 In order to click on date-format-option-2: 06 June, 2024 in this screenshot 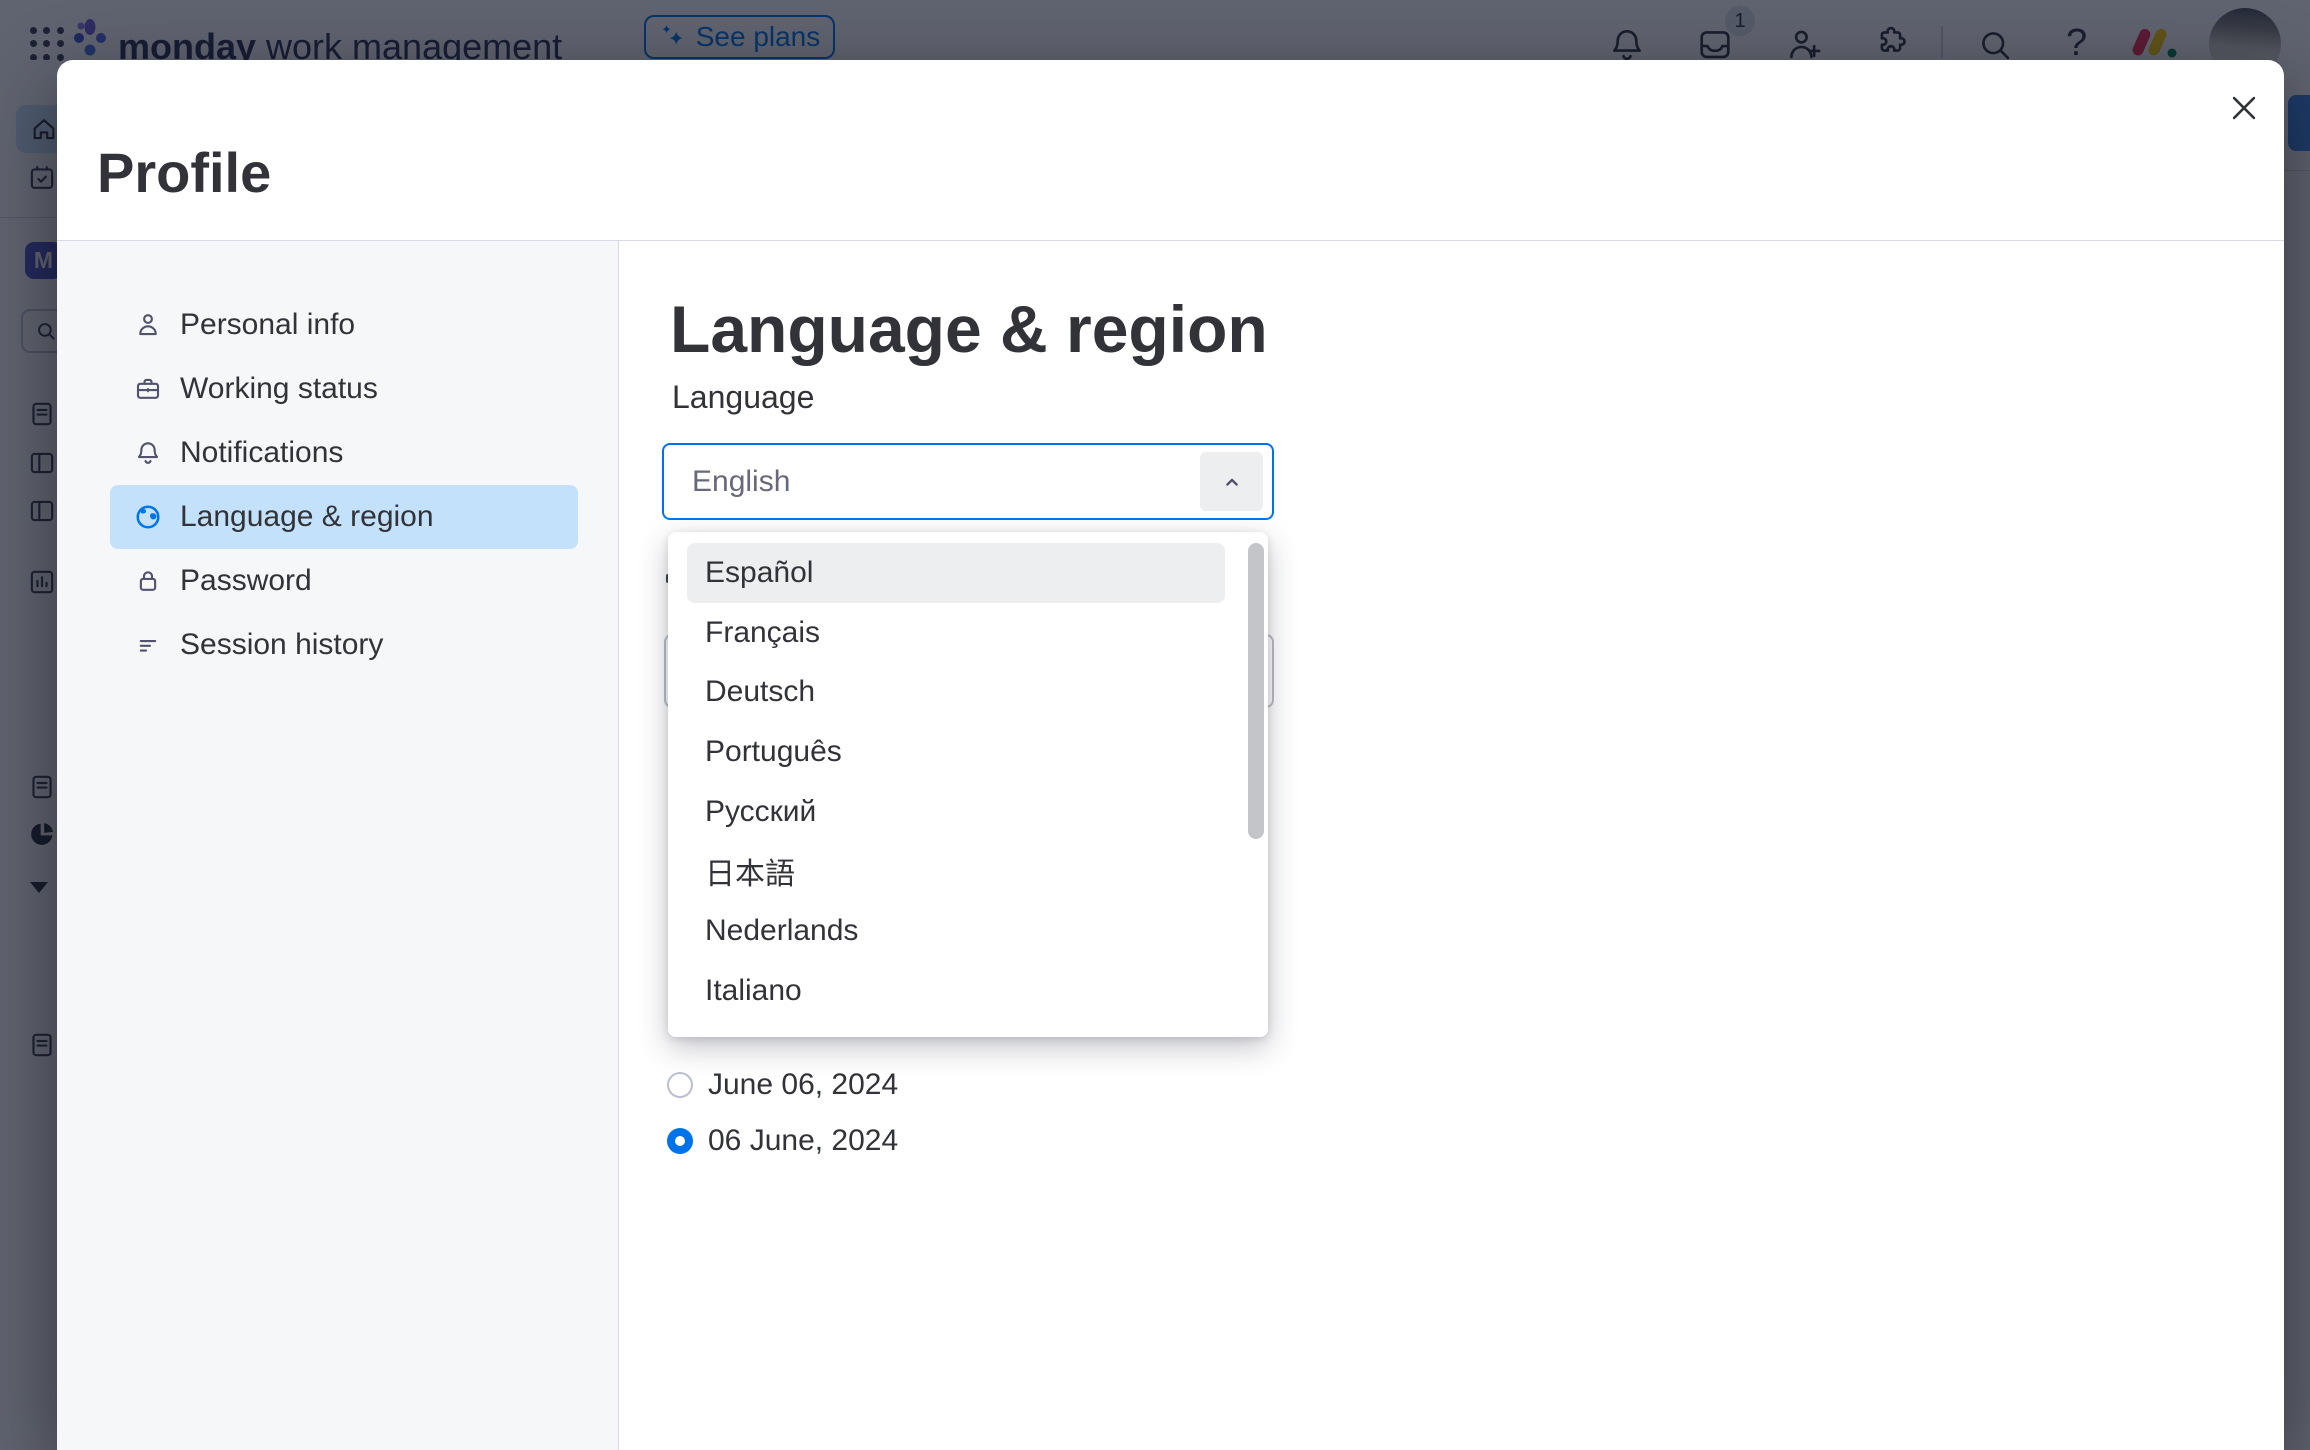, I will do `click(782, 1141)`.